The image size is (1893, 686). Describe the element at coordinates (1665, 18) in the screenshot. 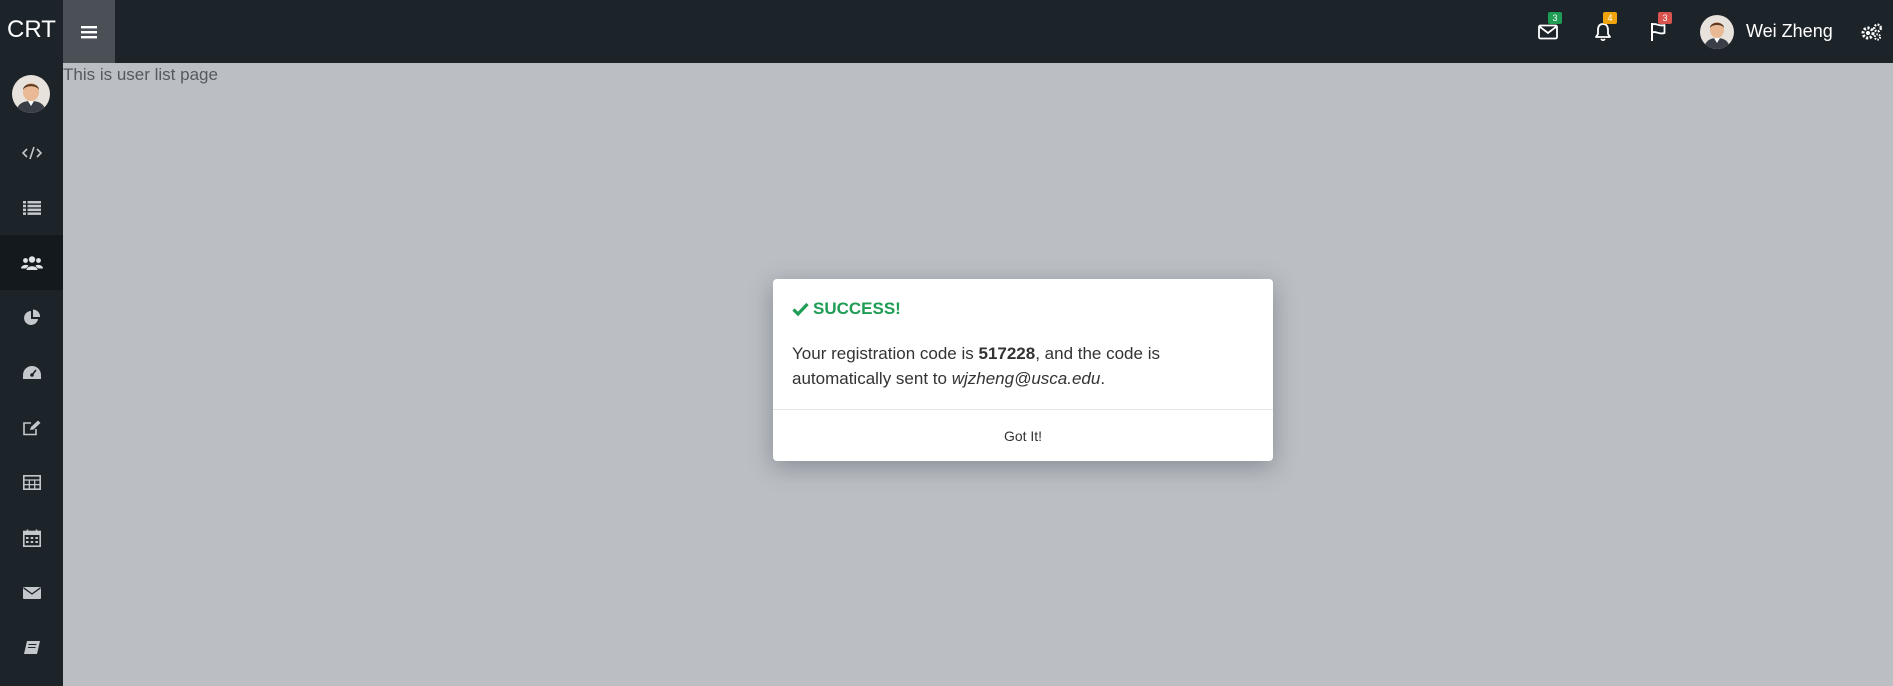

I see `flags-badge: 3` at that location.